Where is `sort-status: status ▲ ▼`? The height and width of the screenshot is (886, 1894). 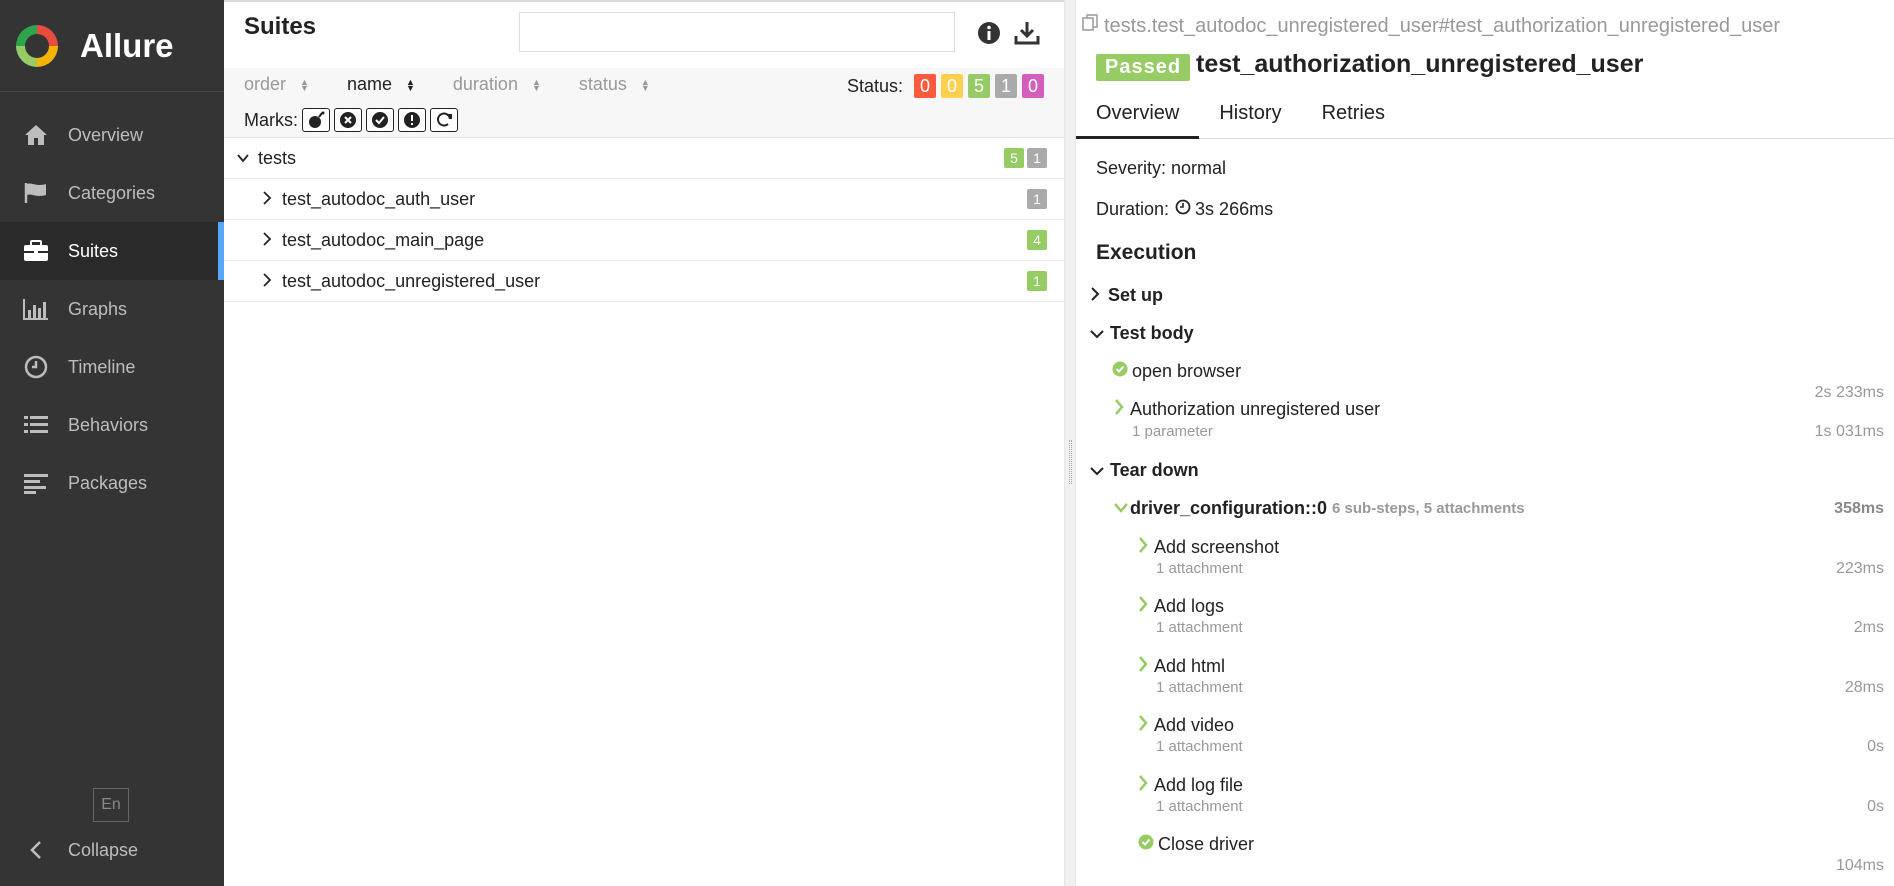 sort-status: status ▲ ▼ is located at coordinates (614, 84).